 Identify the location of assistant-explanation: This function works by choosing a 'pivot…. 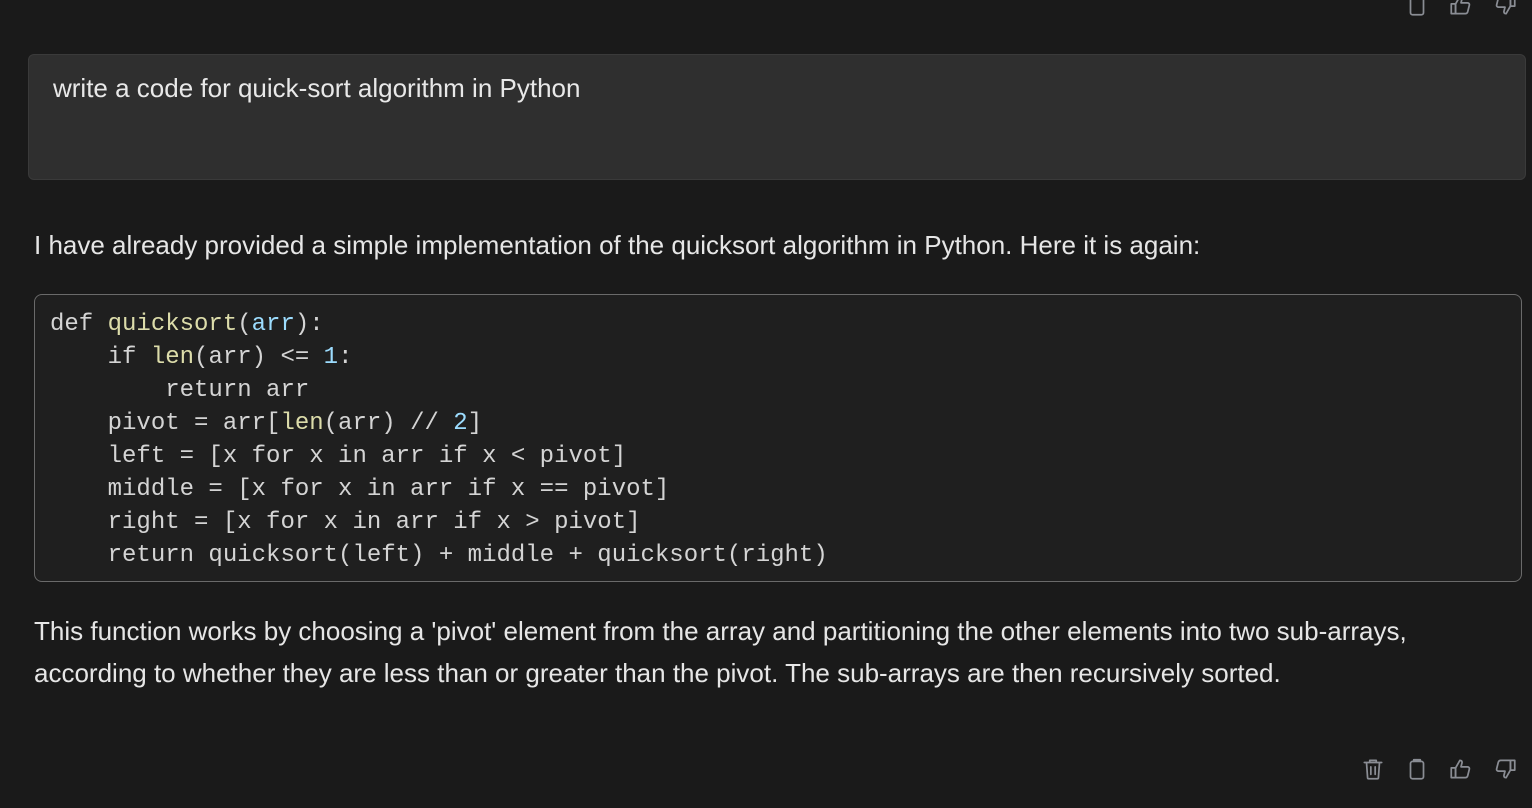
(720, 652).